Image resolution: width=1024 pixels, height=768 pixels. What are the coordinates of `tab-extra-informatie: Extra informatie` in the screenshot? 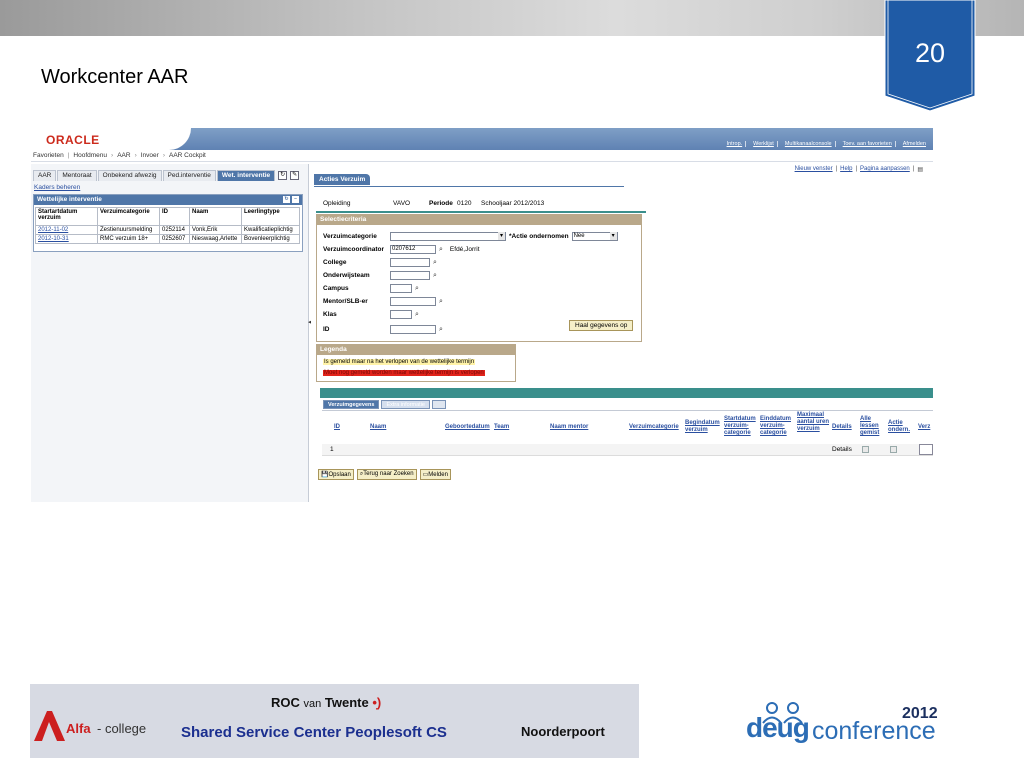 It's located at (405, 404).